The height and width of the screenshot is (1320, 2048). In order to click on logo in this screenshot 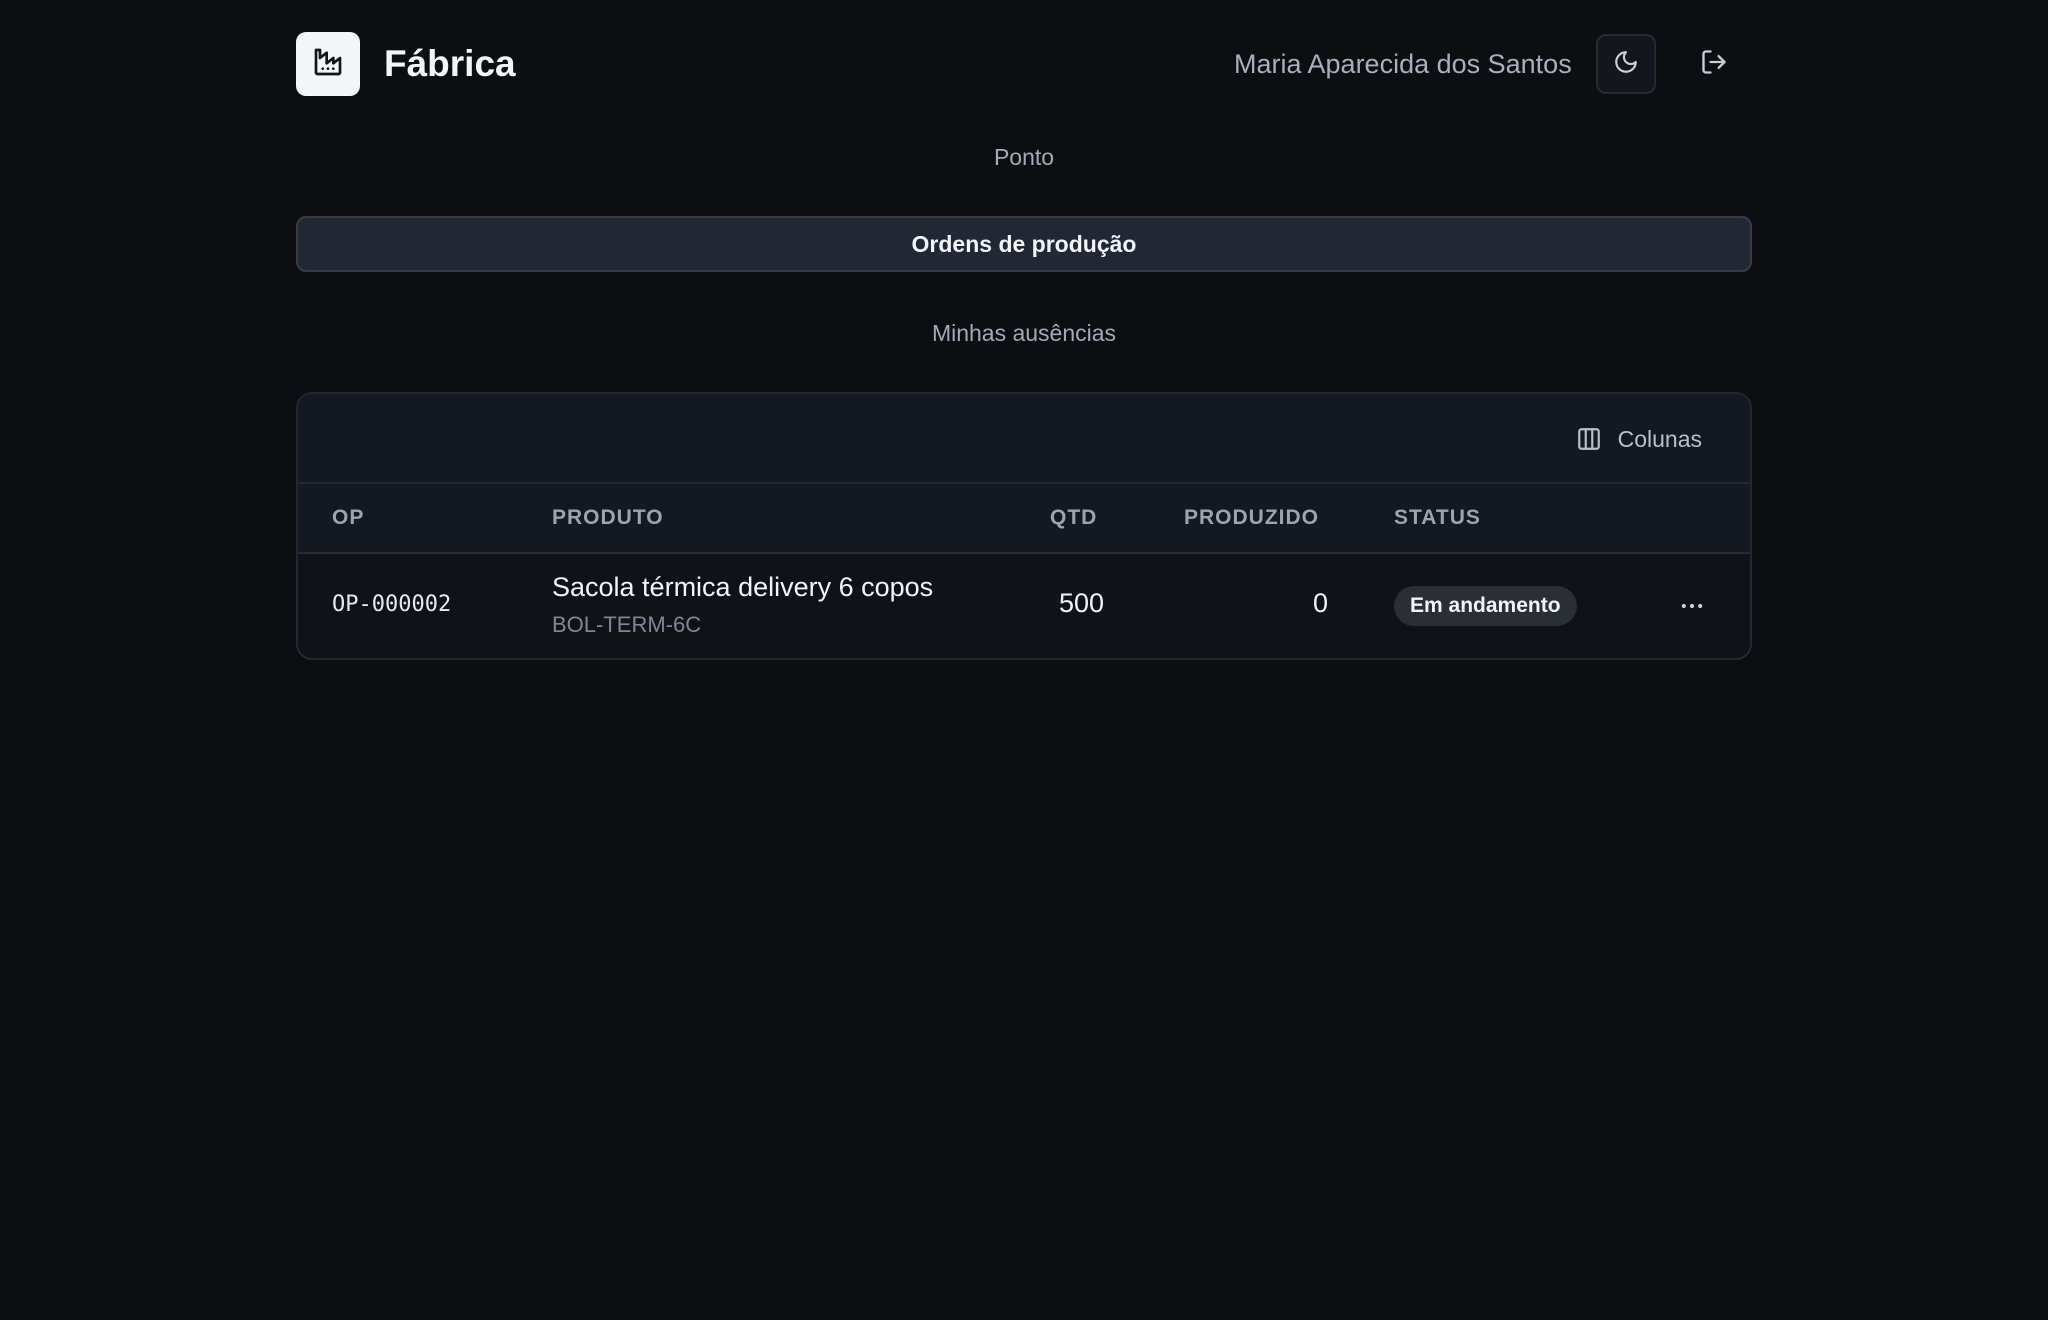, I will do `click(328, 64)`.